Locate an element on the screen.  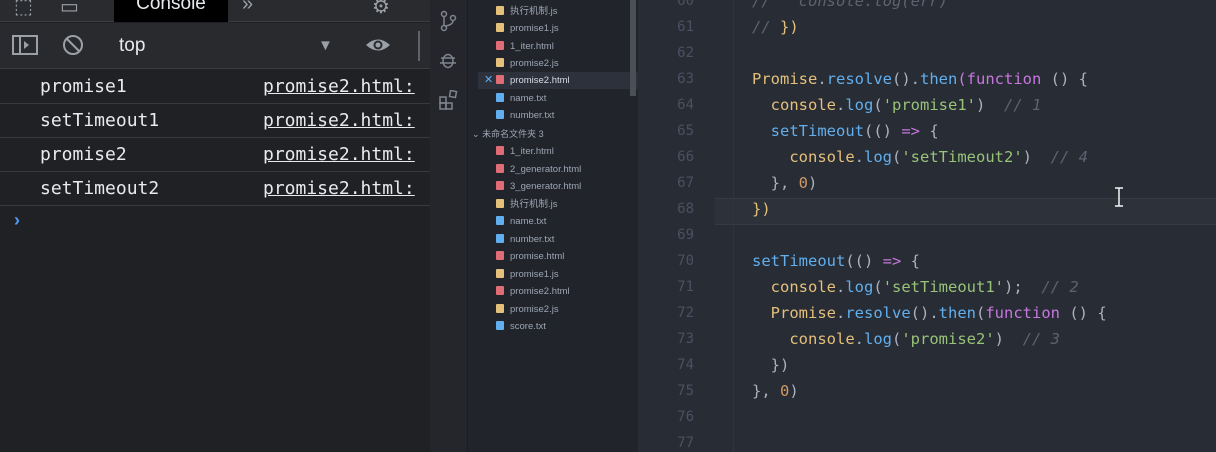
gear-icon: ⚙ is located at coordinates (381, 9).